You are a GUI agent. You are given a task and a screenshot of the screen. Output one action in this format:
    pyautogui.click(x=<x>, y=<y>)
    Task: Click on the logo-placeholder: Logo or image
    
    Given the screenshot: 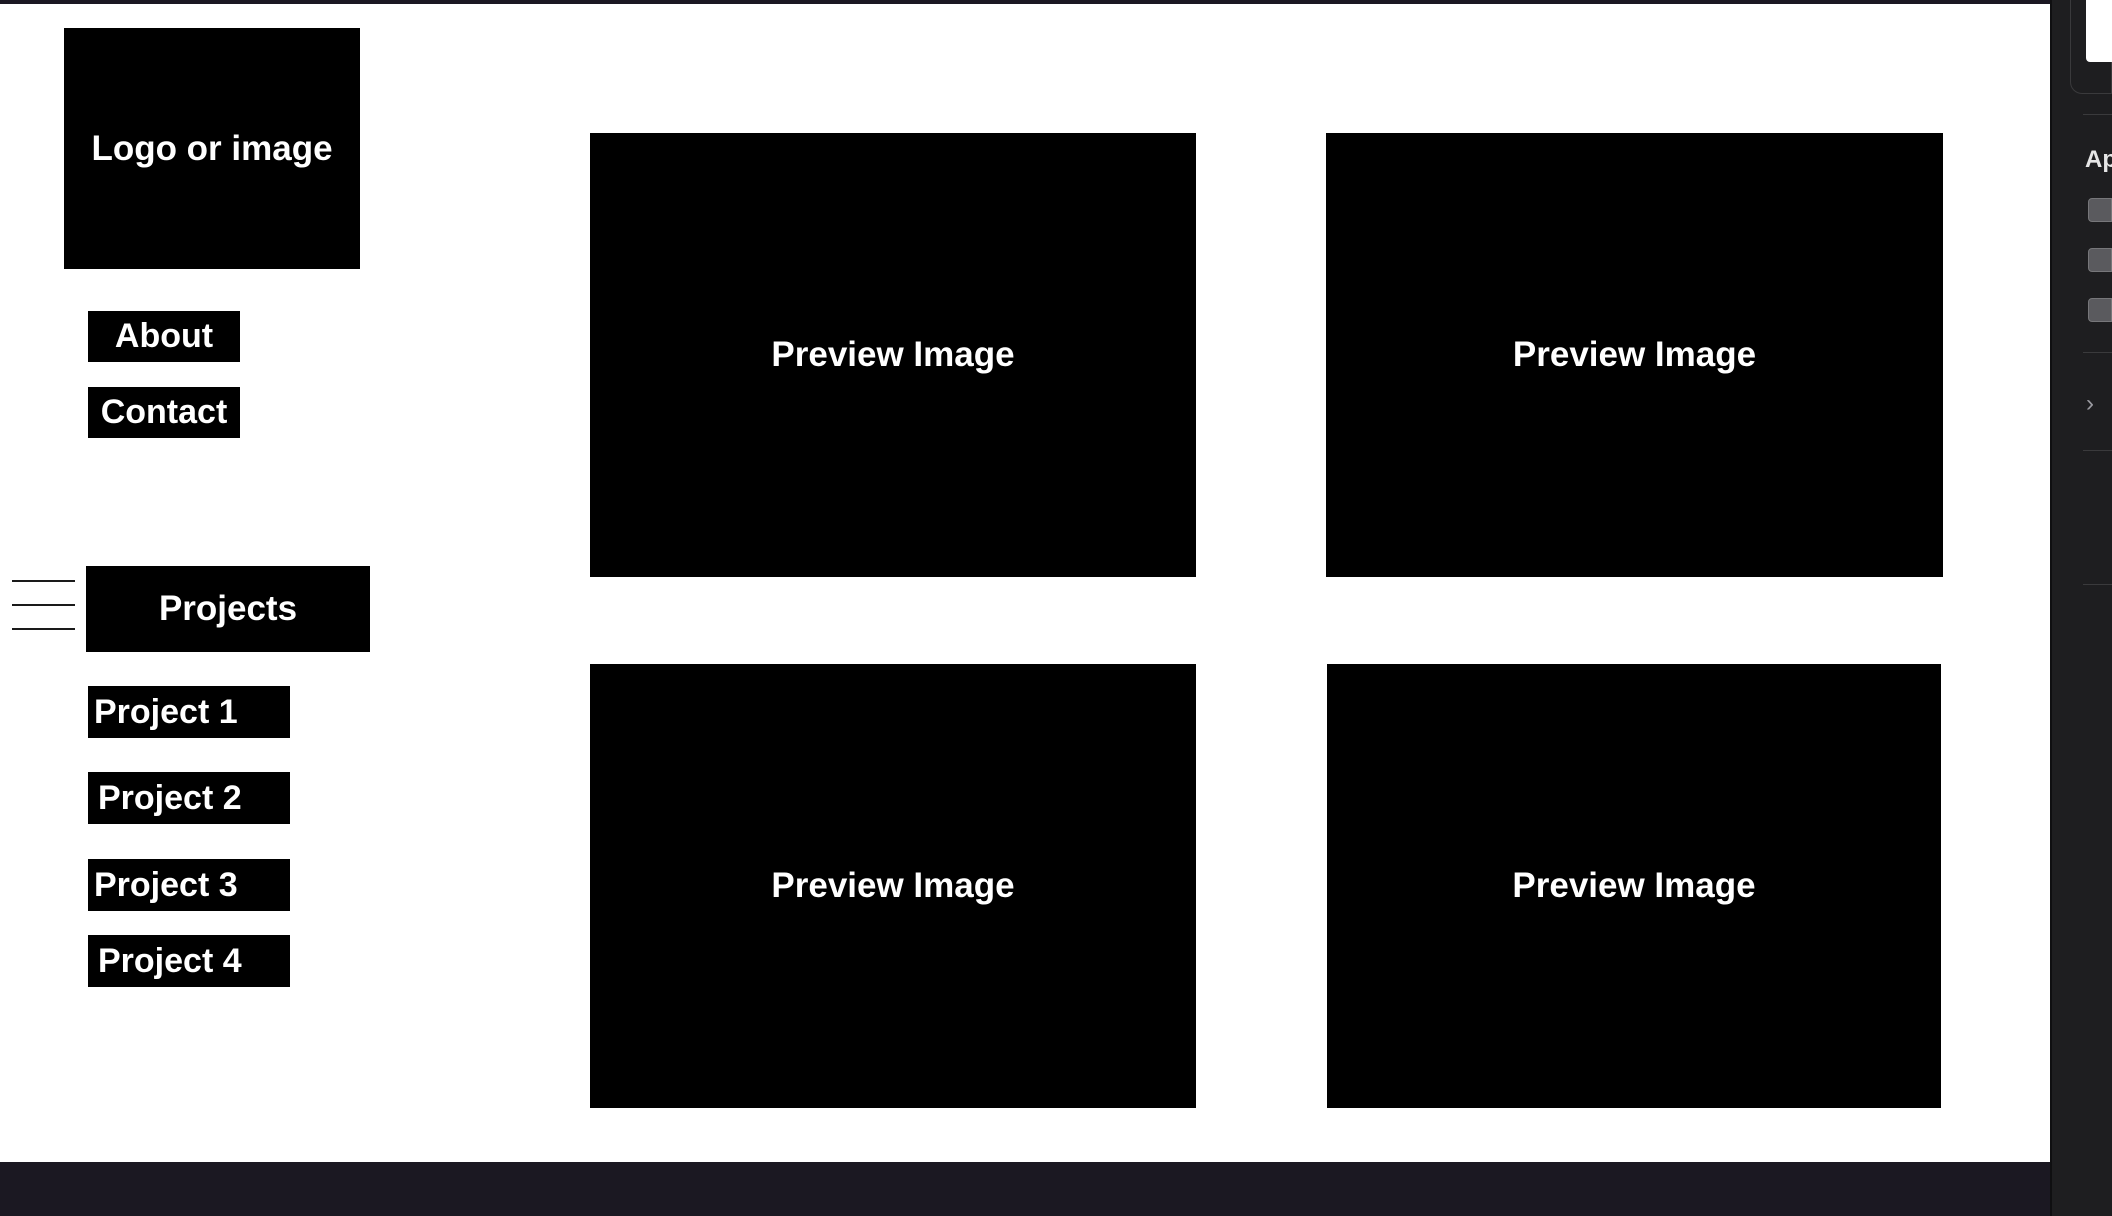 What is the action you would take?
    pyautogui.click(x=212, y=148)
    